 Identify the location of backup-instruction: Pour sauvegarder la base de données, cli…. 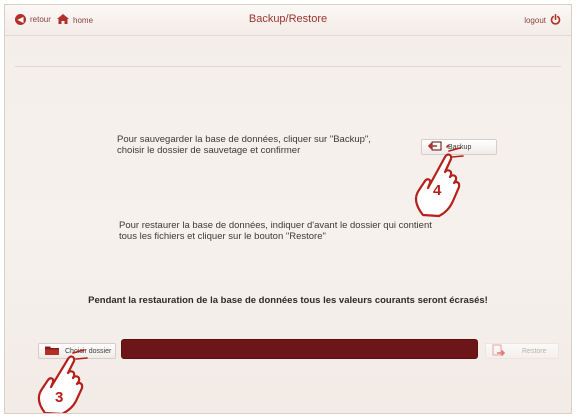
(267, 145).